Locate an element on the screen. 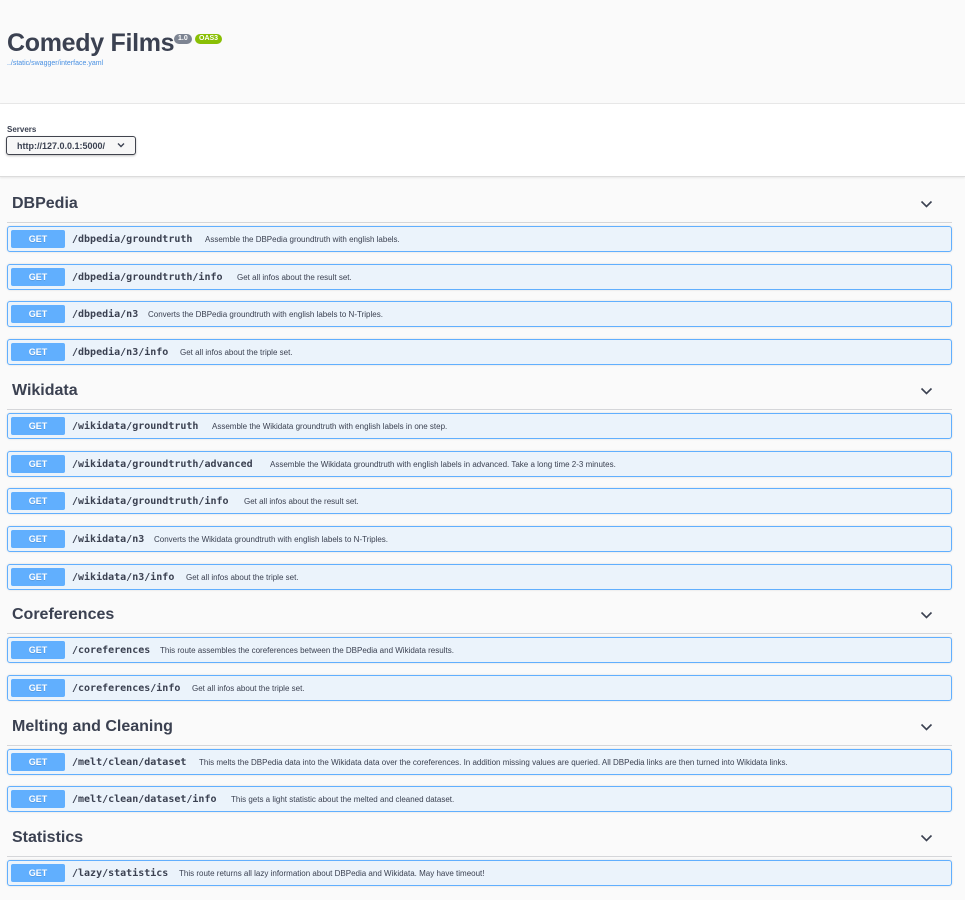  operation-path: /wikidata/groundtruth/info is located at coordinates (150, 501).